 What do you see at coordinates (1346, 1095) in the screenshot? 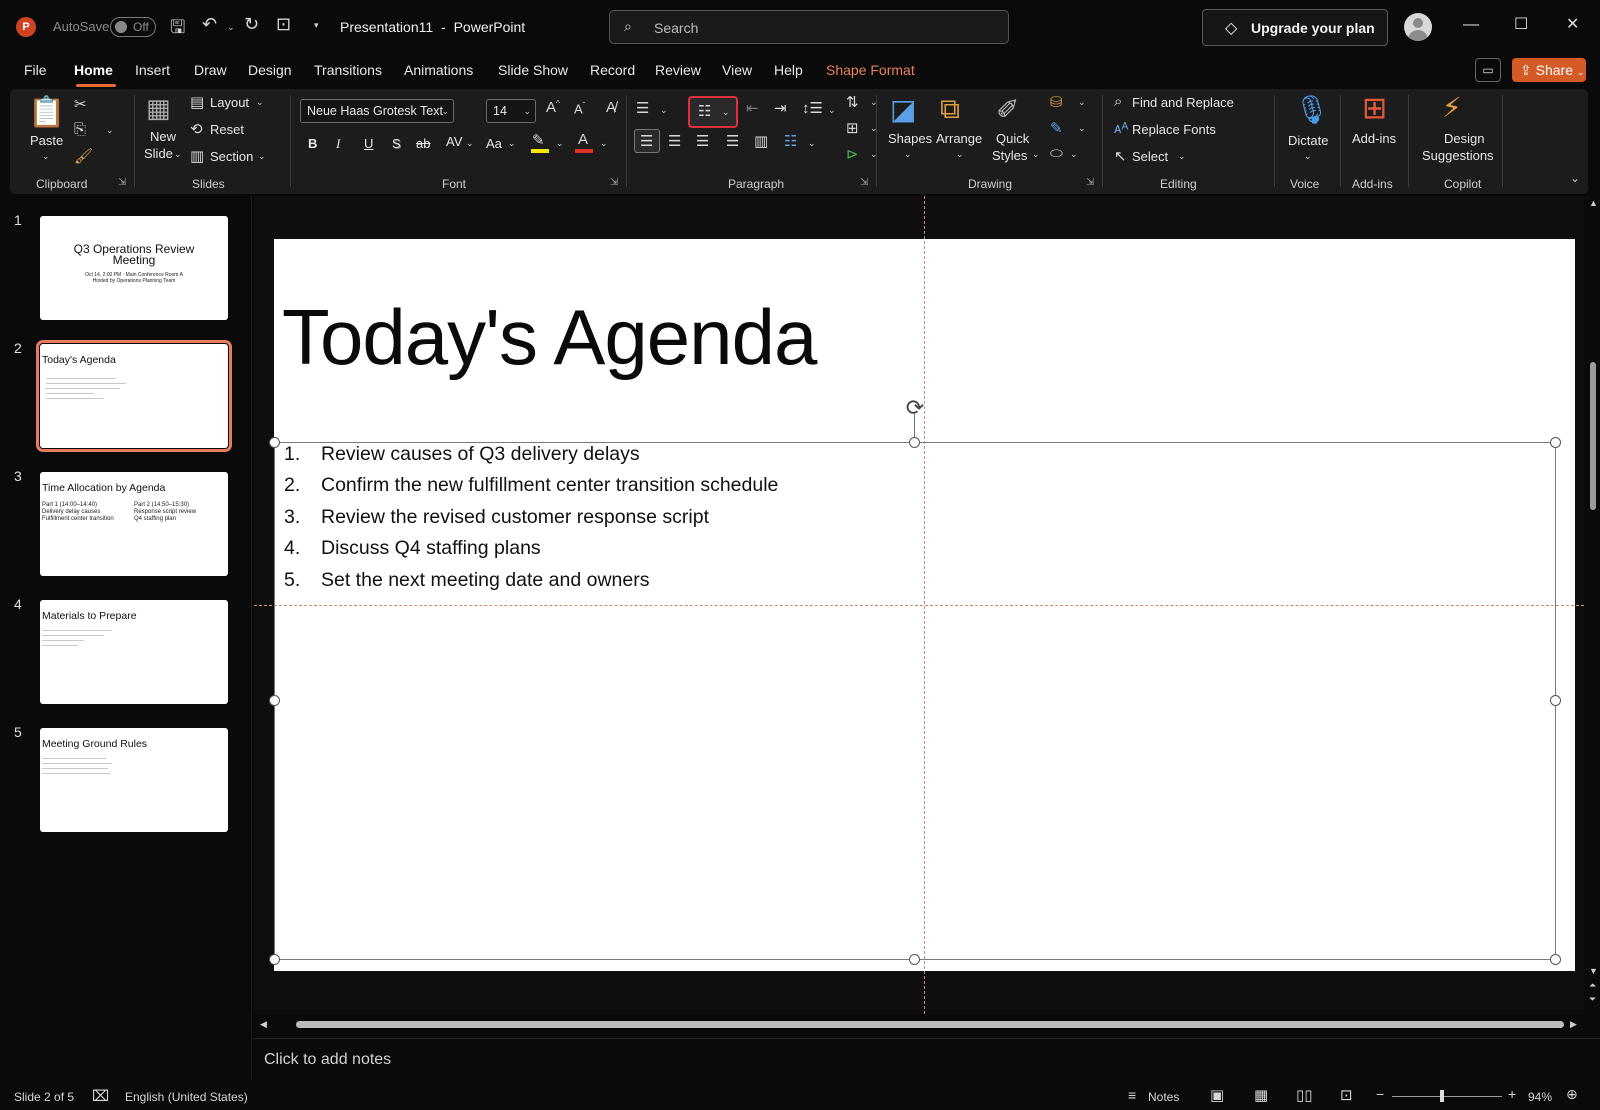
I see `slideshow-view-icon: ⊡` at bounding box center [1346, 1095].